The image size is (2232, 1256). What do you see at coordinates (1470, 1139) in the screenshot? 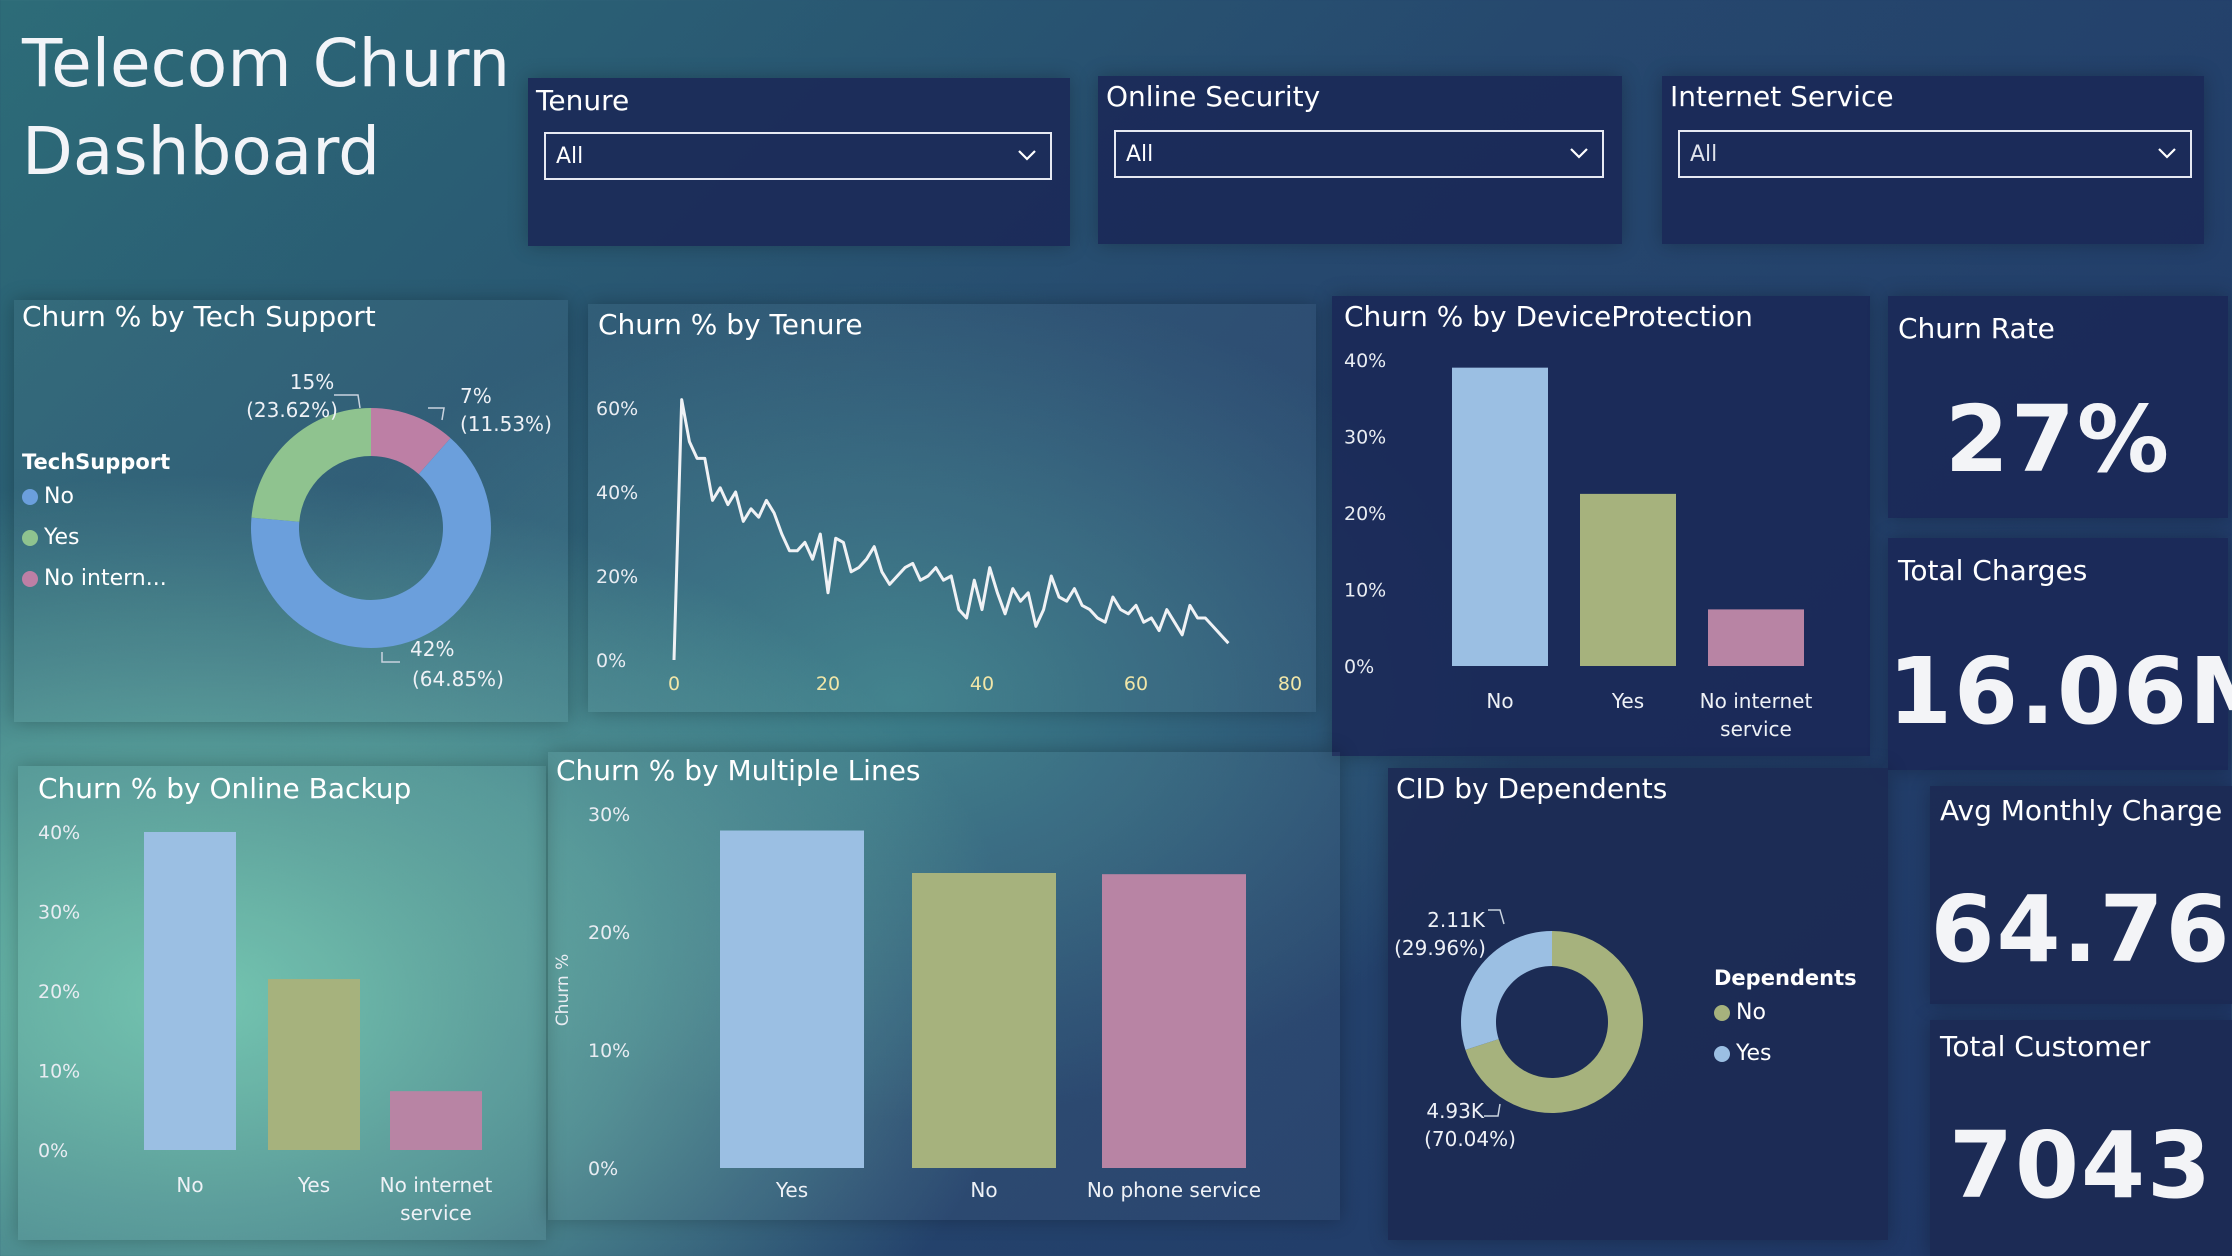
I see `slice-label-no-share: (70.04%)` at bounding box center [1470, 1139].